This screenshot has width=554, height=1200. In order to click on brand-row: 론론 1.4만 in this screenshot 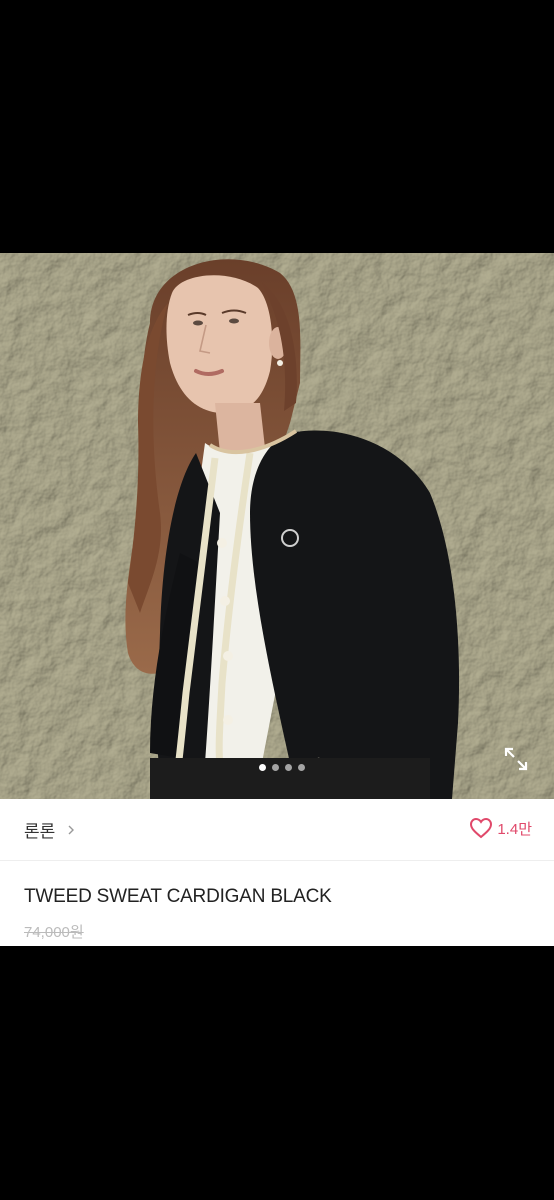, I will do `click(277, 830)`.